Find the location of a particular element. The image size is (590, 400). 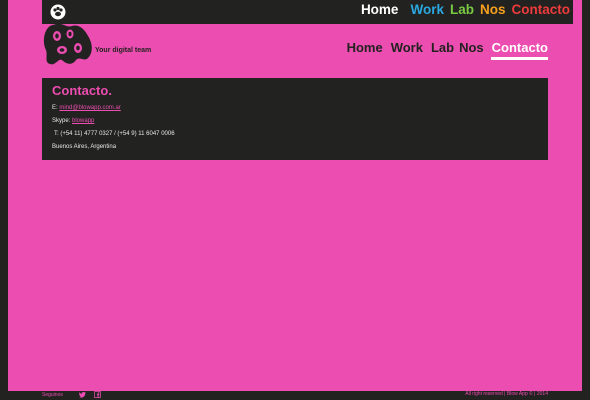

active-nav-underline is located at coordinates (519, 58).